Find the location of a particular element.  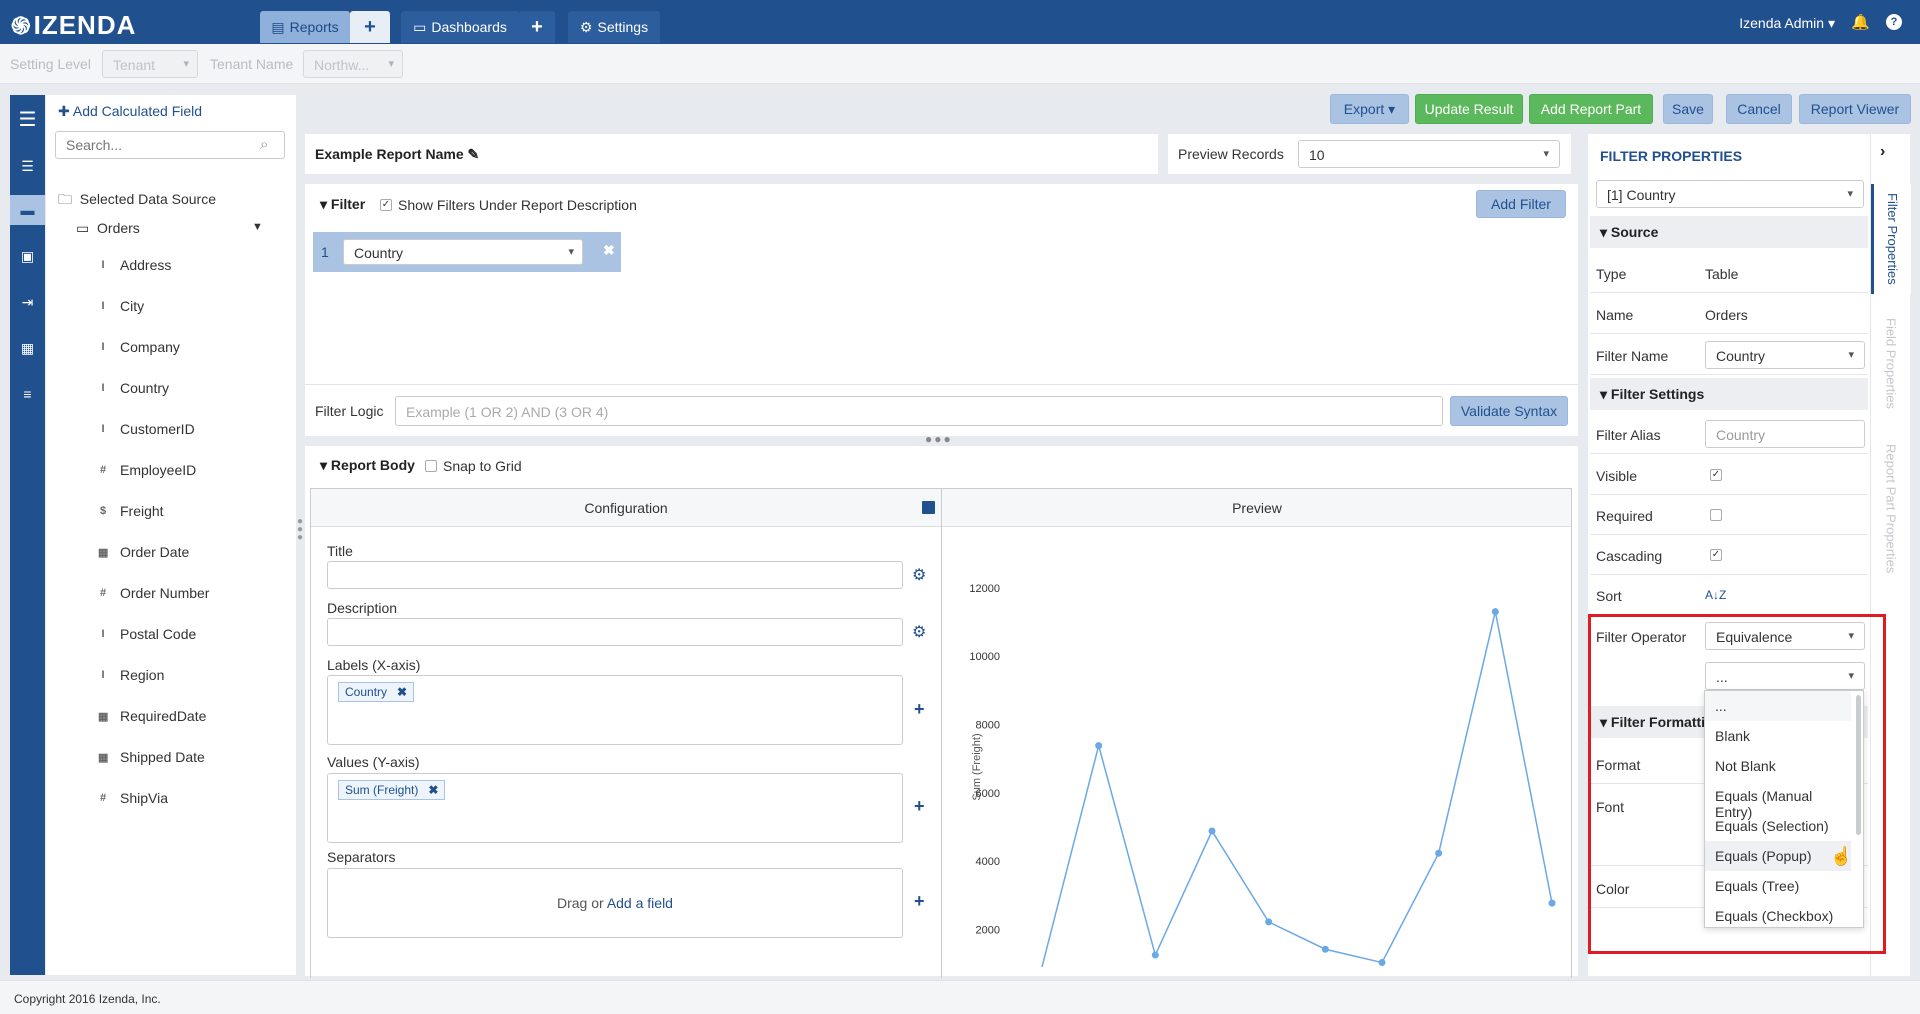

user-menu: Izenda Admin ▾ is located at coordinates (1787, 23).